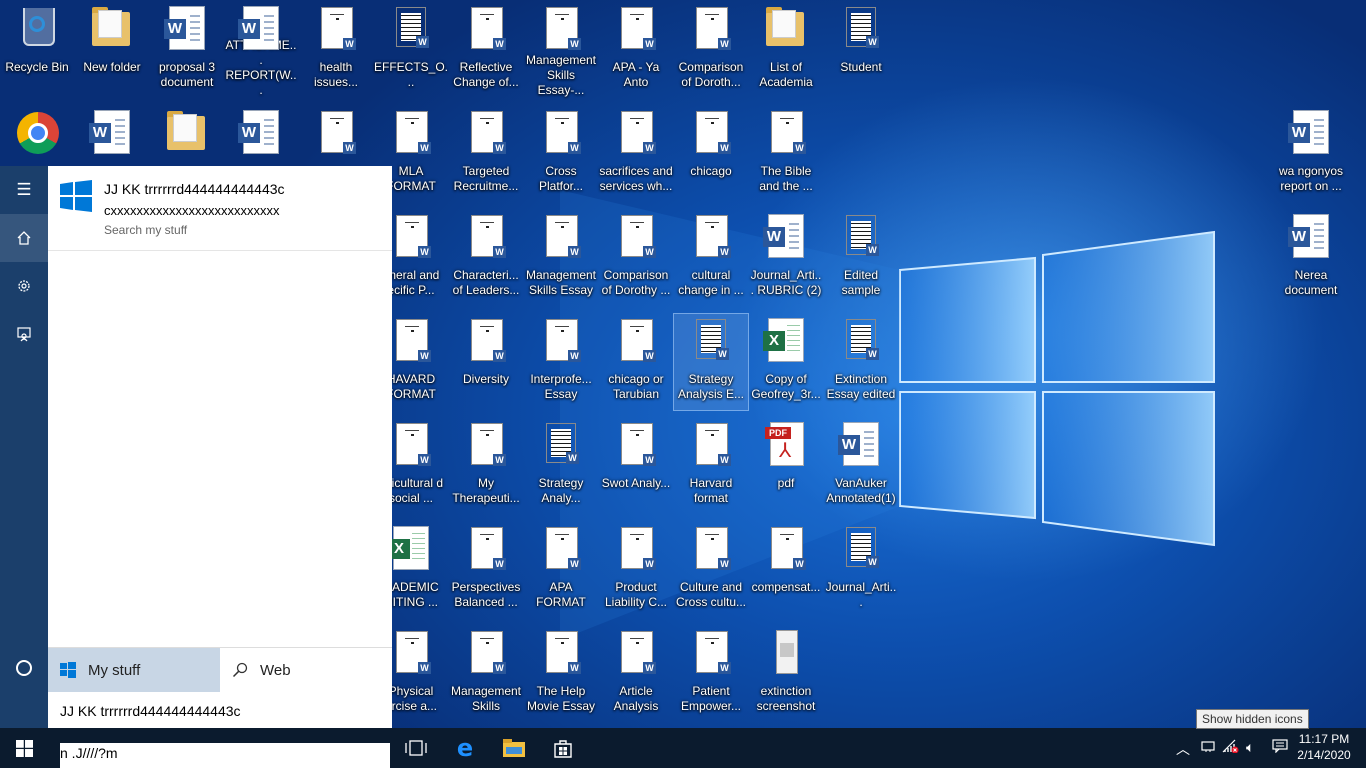  I want to click on desktop-icon: W Student, so click(861, 50).